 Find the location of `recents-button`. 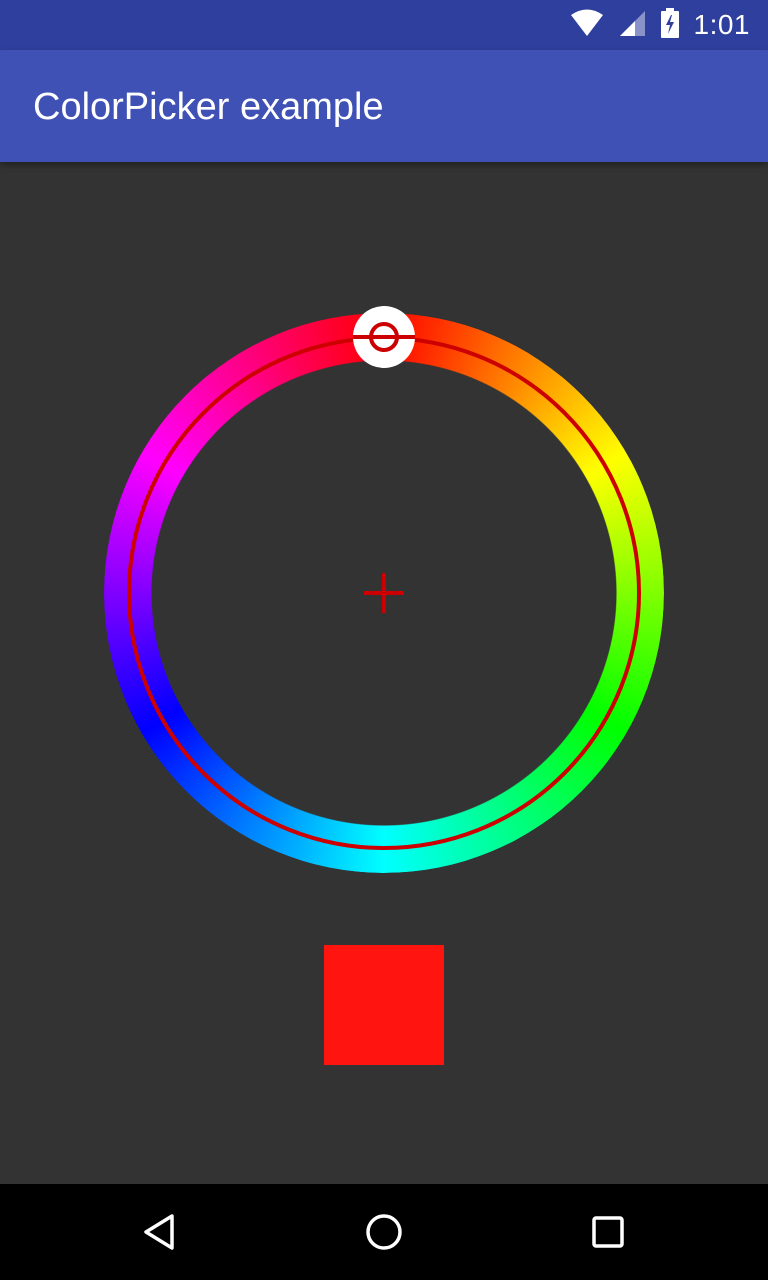

recents-button is located at coordinates (608, 1232).